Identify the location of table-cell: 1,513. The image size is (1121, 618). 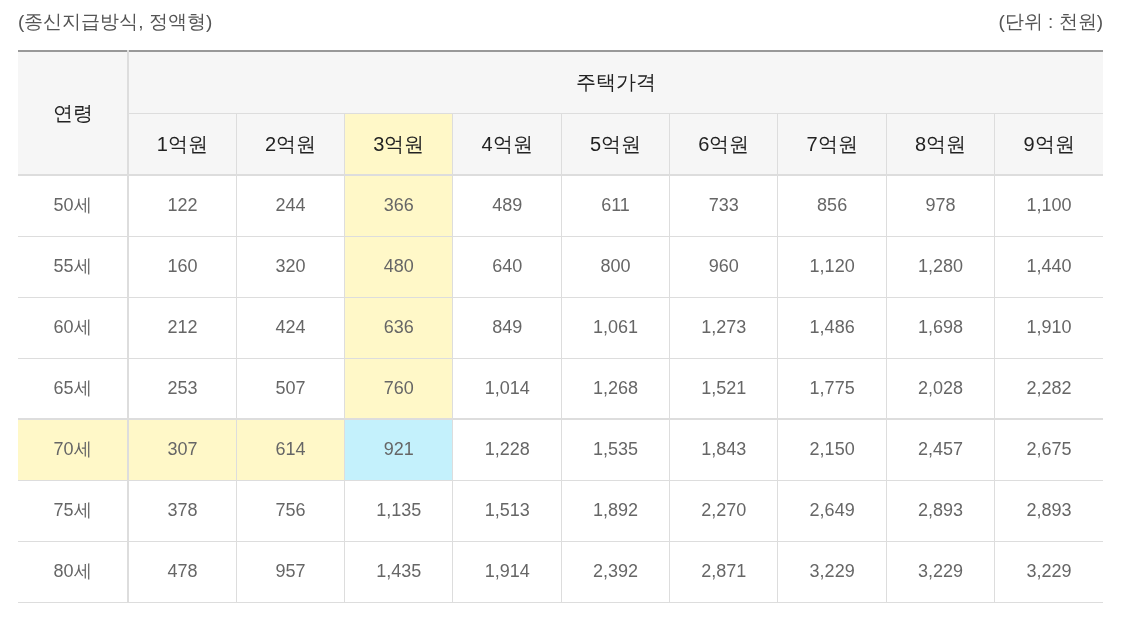
(507, 510).